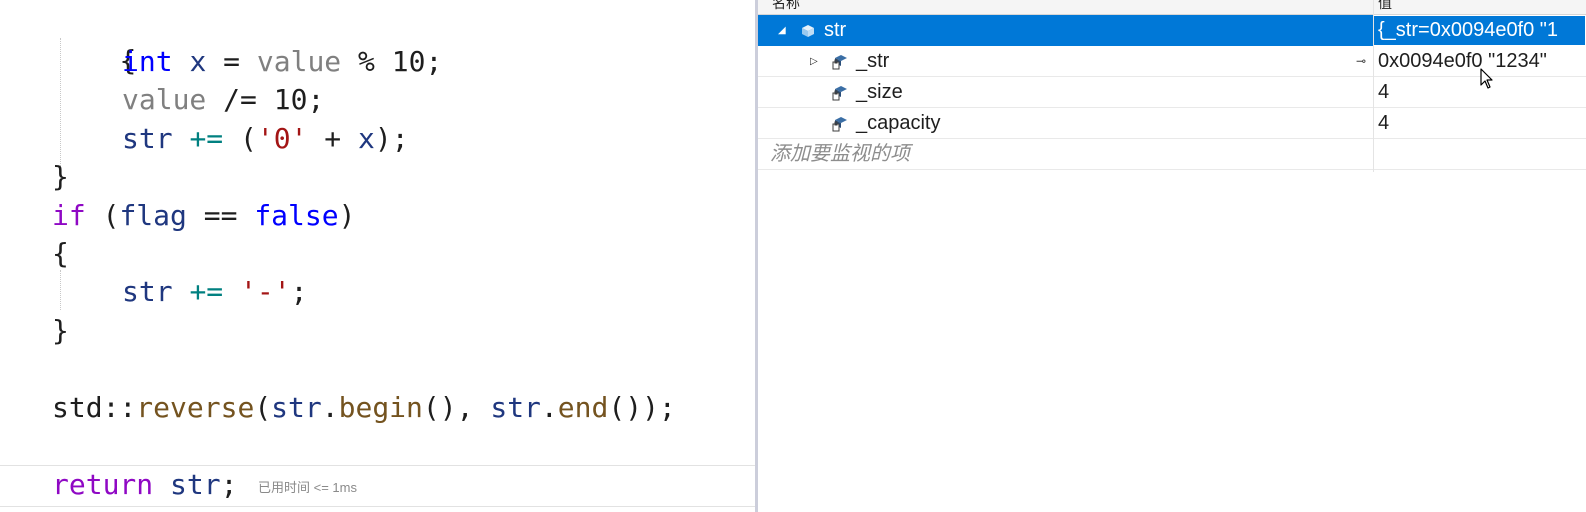 This screenshot has height=512, width=1586. What do you see at coordinates (583, 407) in the screenshot?
I see `function-end: end` at bounding box center [583, 407].